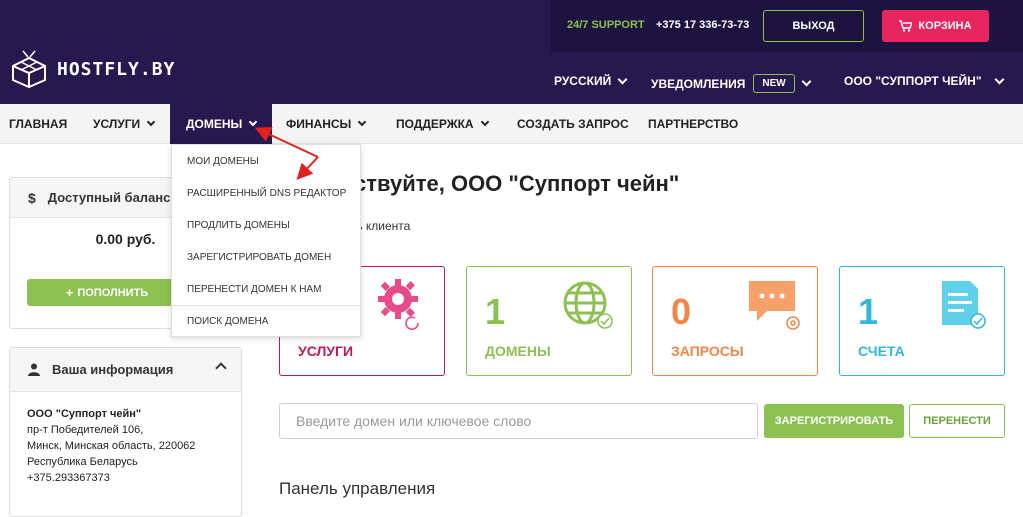 Image resolution: width=1023 pixels, height=517 pixels. I want to click on logout-button: ВЫХОД, so click(813, 26).